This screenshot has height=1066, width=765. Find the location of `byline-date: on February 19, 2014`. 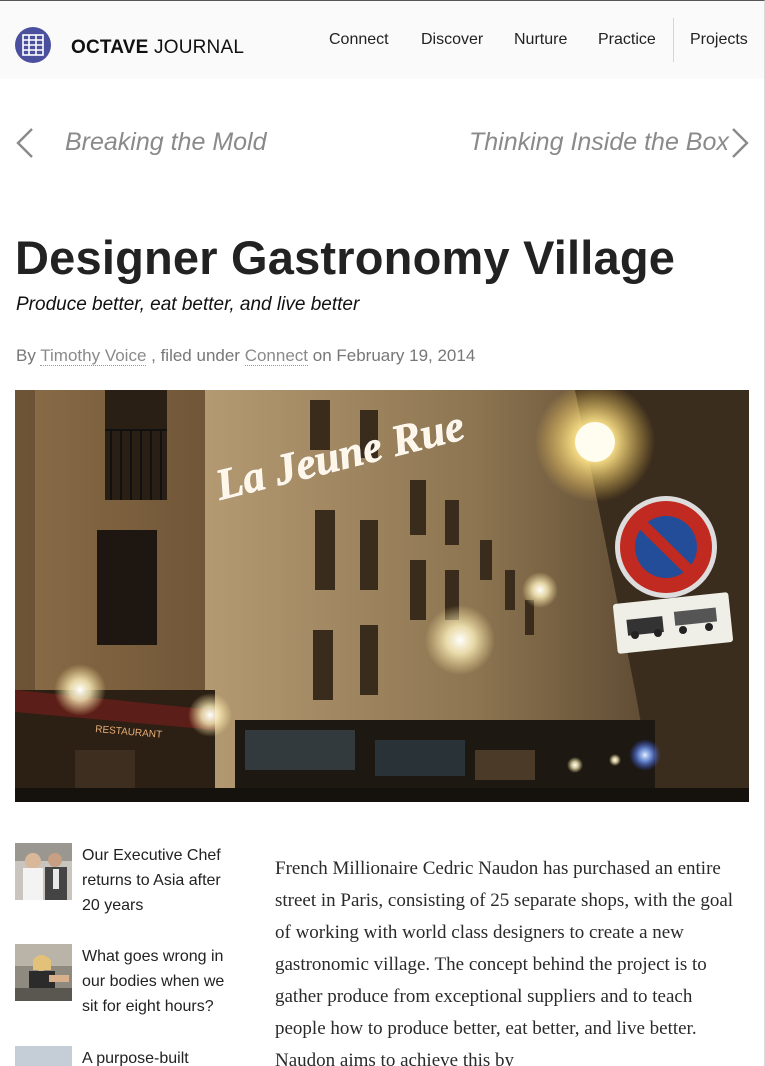

byline-date: on February 19, 2014 is located at coordinates (392, 355).